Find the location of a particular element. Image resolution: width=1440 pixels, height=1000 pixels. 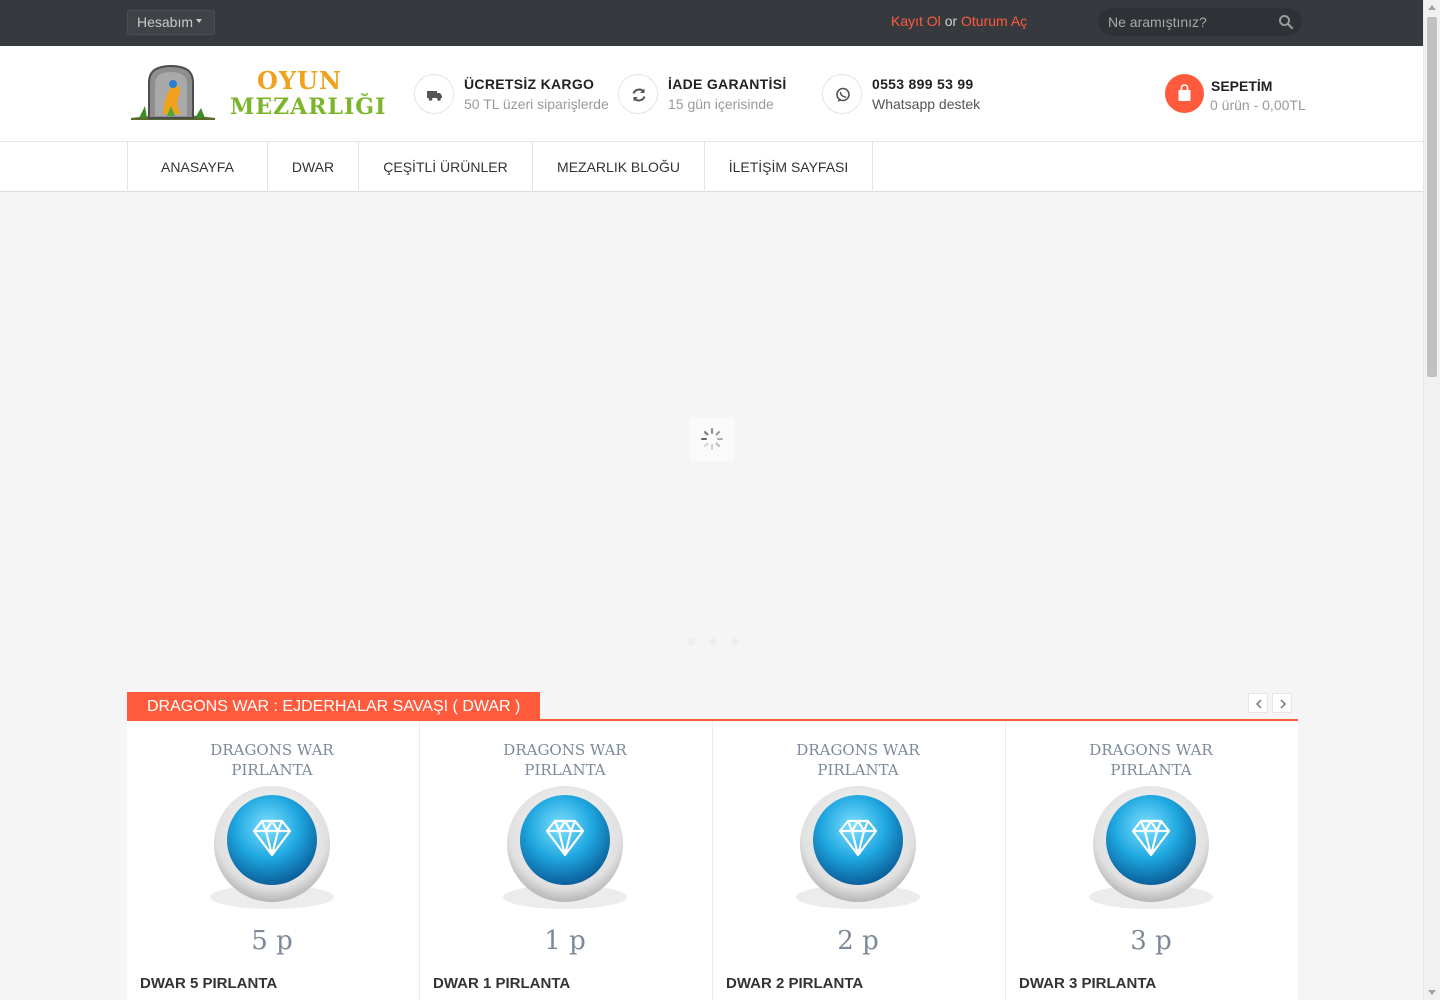

slider-pagination is located at coordinates (713, 642).